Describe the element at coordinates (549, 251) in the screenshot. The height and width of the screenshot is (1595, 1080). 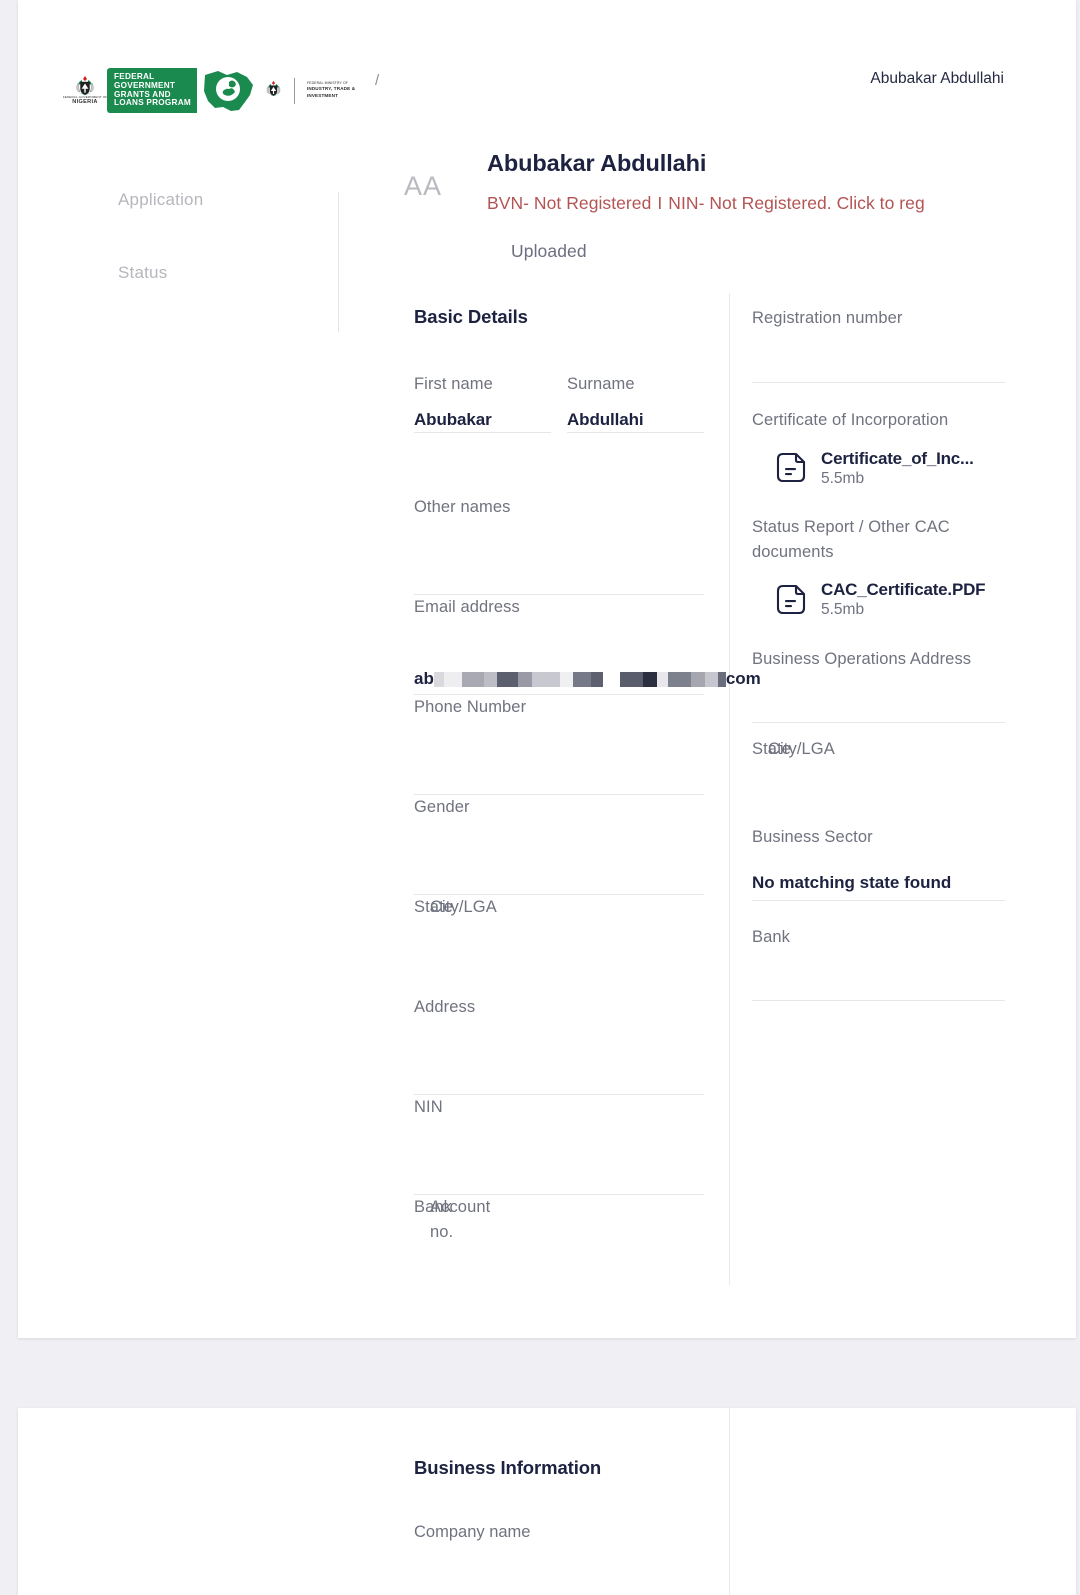
I see `uploaded-status: Uploaded` at that location.